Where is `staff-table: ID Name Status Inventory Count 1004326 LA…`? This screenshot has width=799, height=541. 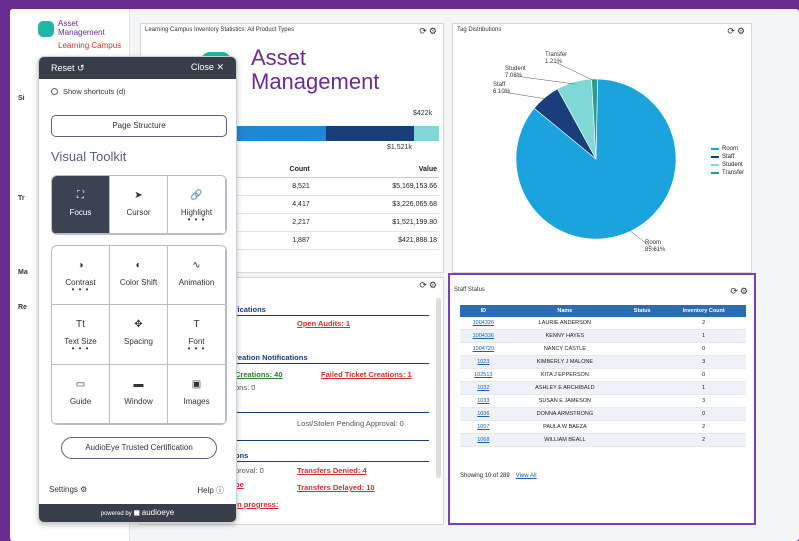
staff-table: ID Name Status Inventory Count 1004326 LA… is located at coordinates (603, 376).